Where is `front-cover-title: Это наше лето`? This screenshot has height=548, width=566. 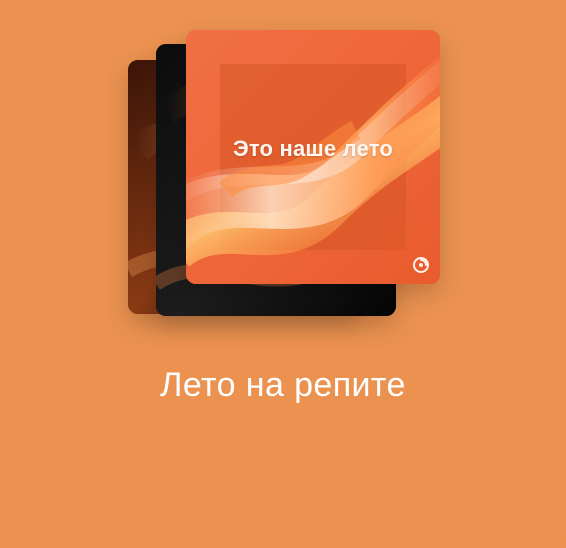
front-cover-title: Это наше лето is located at coordinates (313, 148).